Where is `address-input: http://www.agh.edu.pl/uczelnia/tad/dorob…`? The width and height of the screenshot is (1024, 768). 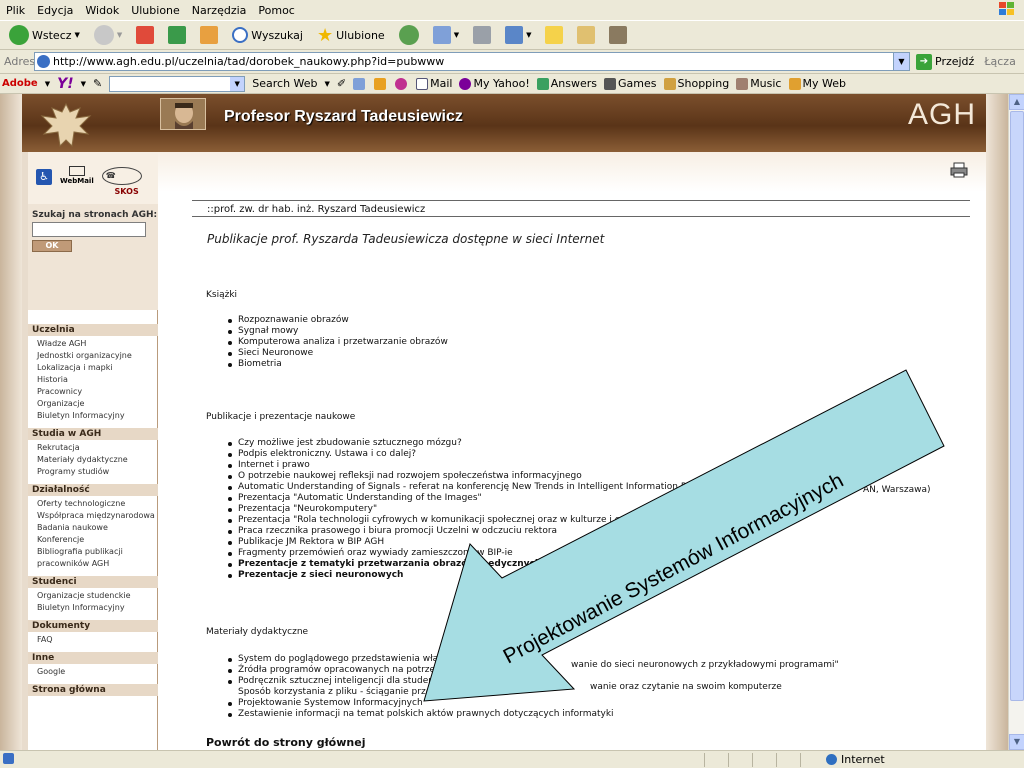 address-input: http://www.agh.edu.pl/uczelnia/tad/dorob… is located at coordinates (472, 61).